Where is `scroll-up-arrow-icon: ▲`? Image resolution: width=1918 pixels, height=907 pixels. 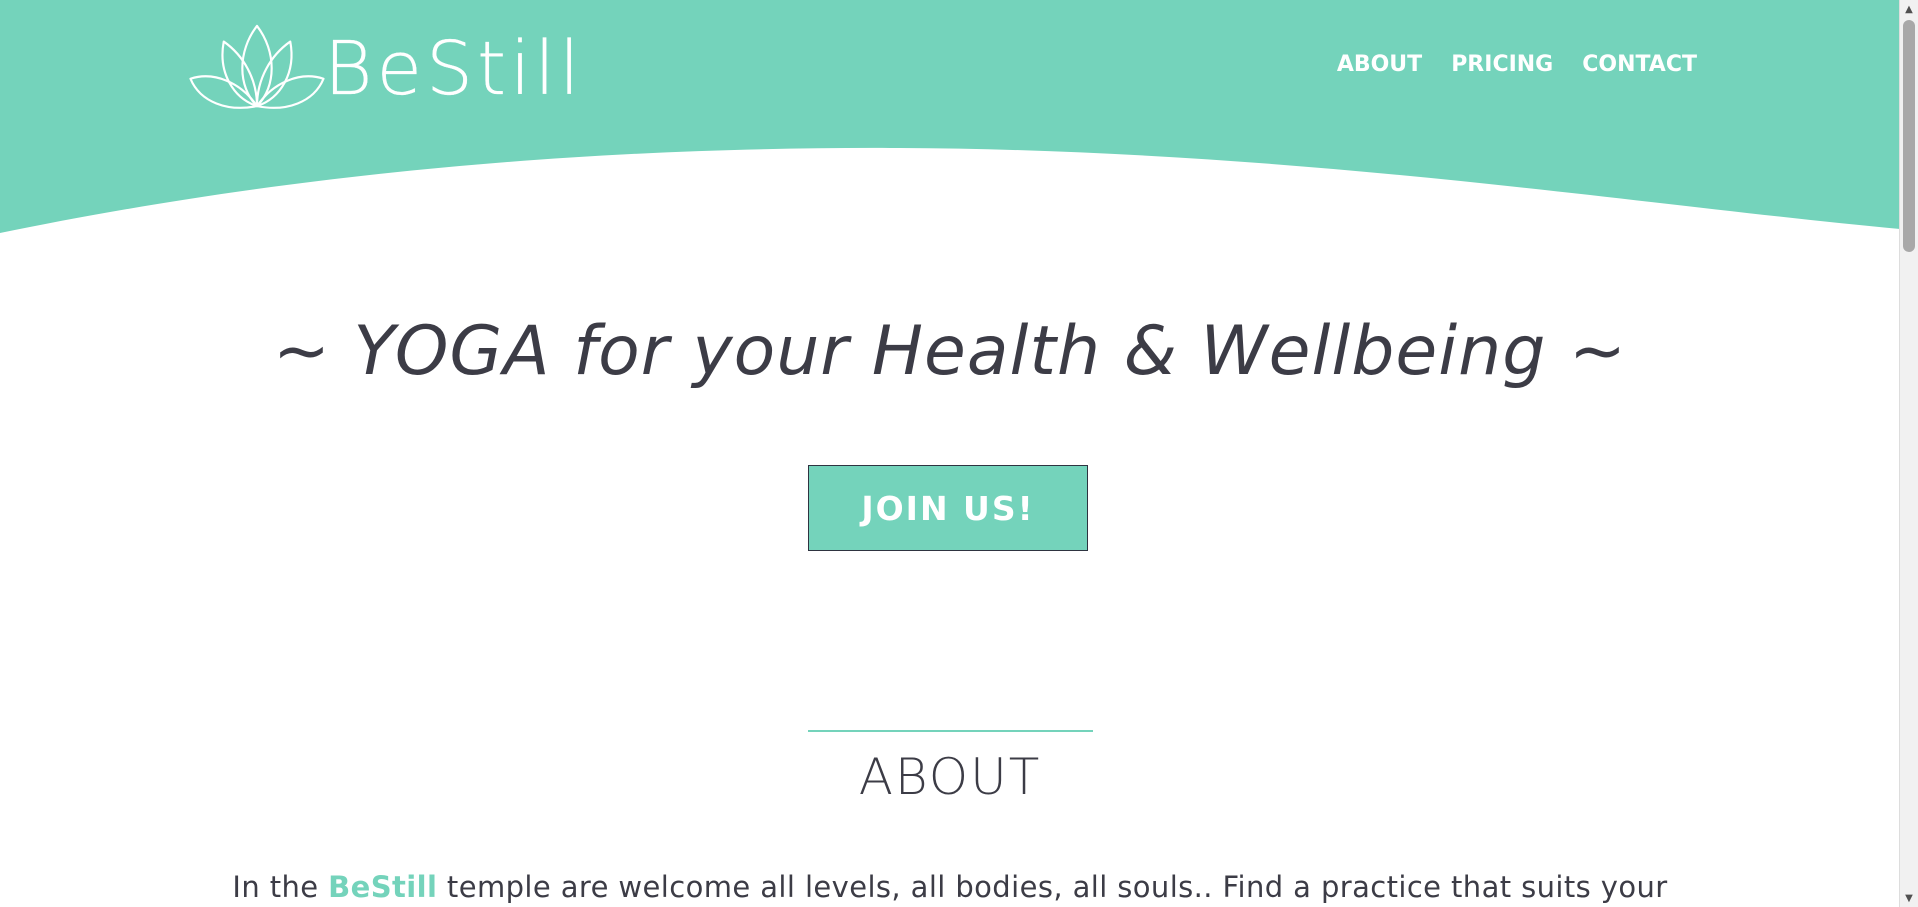
scroll-up-arrow-icon: ▲ is located at coordinates (1909, 9).